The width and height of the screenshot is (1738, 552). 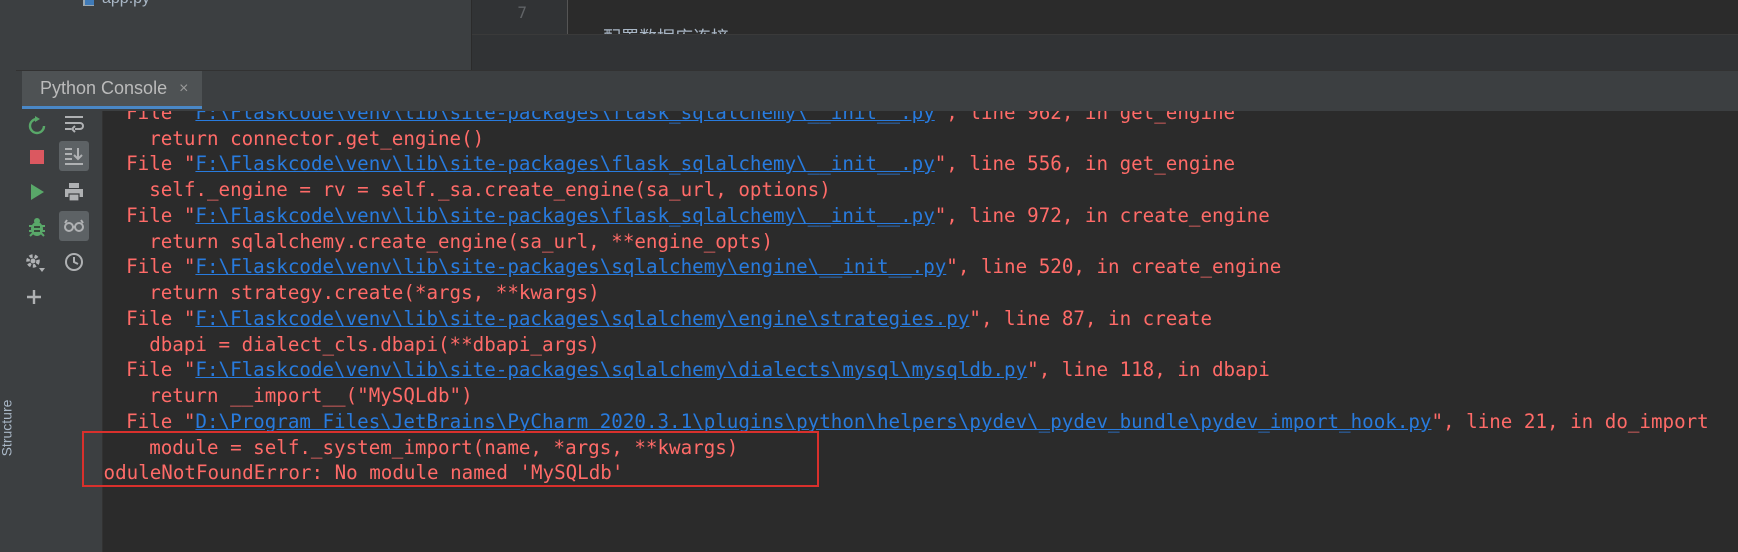 I want to click on editor-gutter: 7, so click(x=520, y=17).